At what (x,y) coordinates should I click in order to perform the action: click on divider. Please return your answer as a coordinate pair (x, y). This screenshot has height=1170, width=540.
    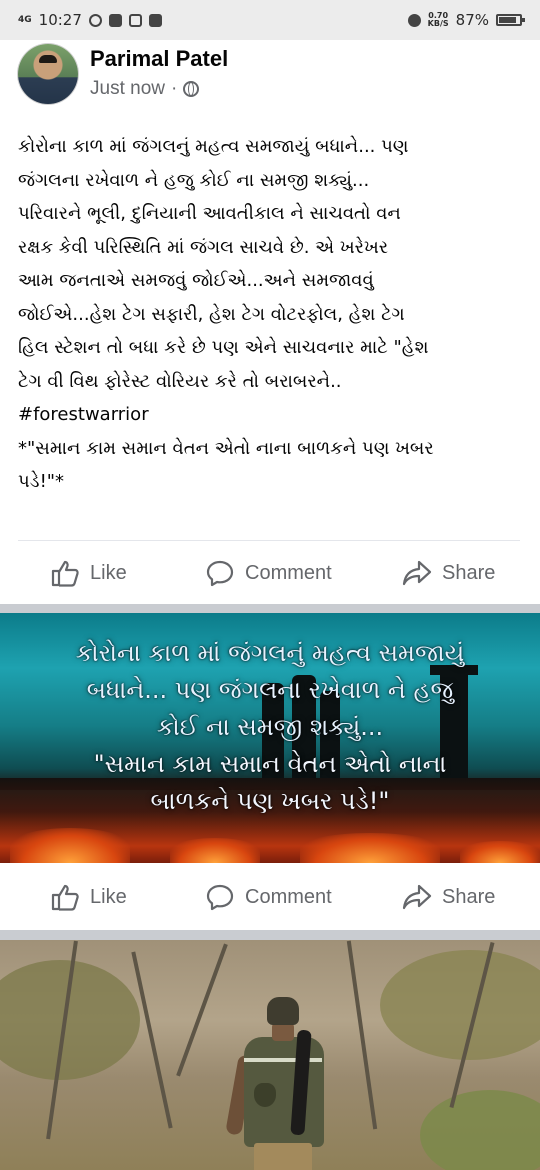
    Looking at the image, I should click on (269, 540).